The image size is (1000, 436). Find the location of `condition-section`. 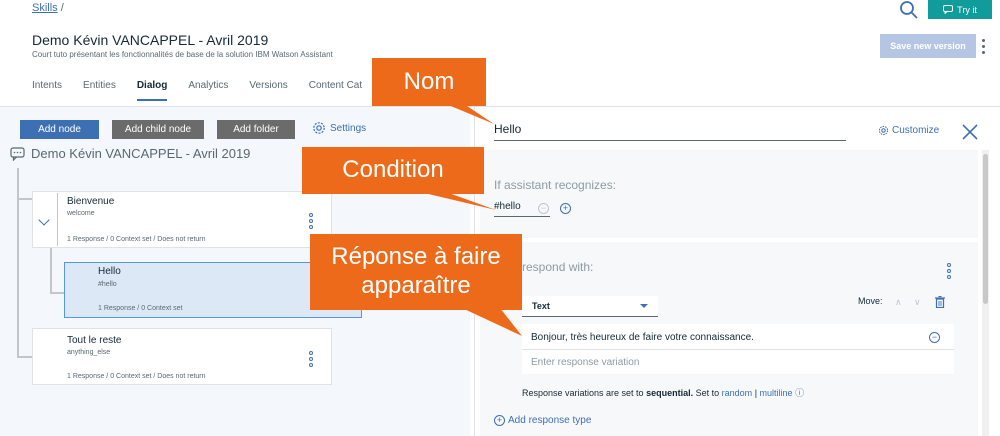

condition-section is located at coordinates (729, 194).